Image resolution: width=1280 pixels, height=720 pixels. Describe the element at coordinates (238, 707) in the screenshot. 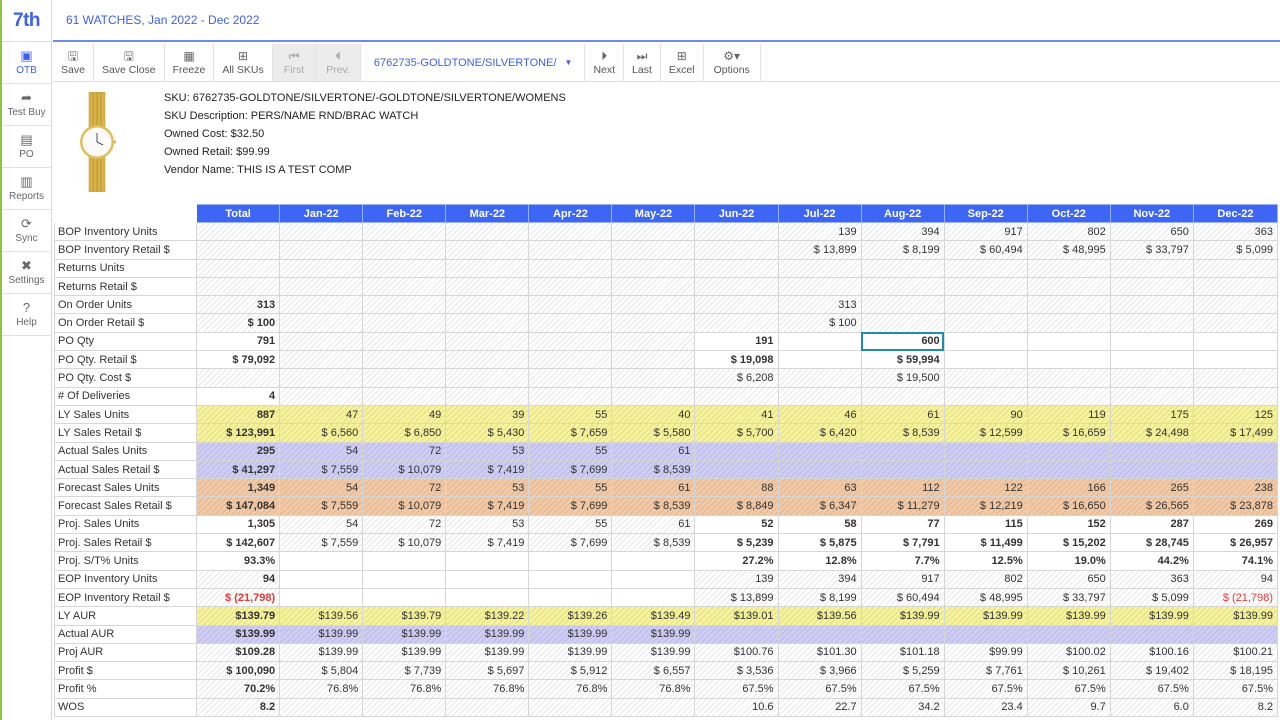

I see `grid-cell: 8.2` at that location.